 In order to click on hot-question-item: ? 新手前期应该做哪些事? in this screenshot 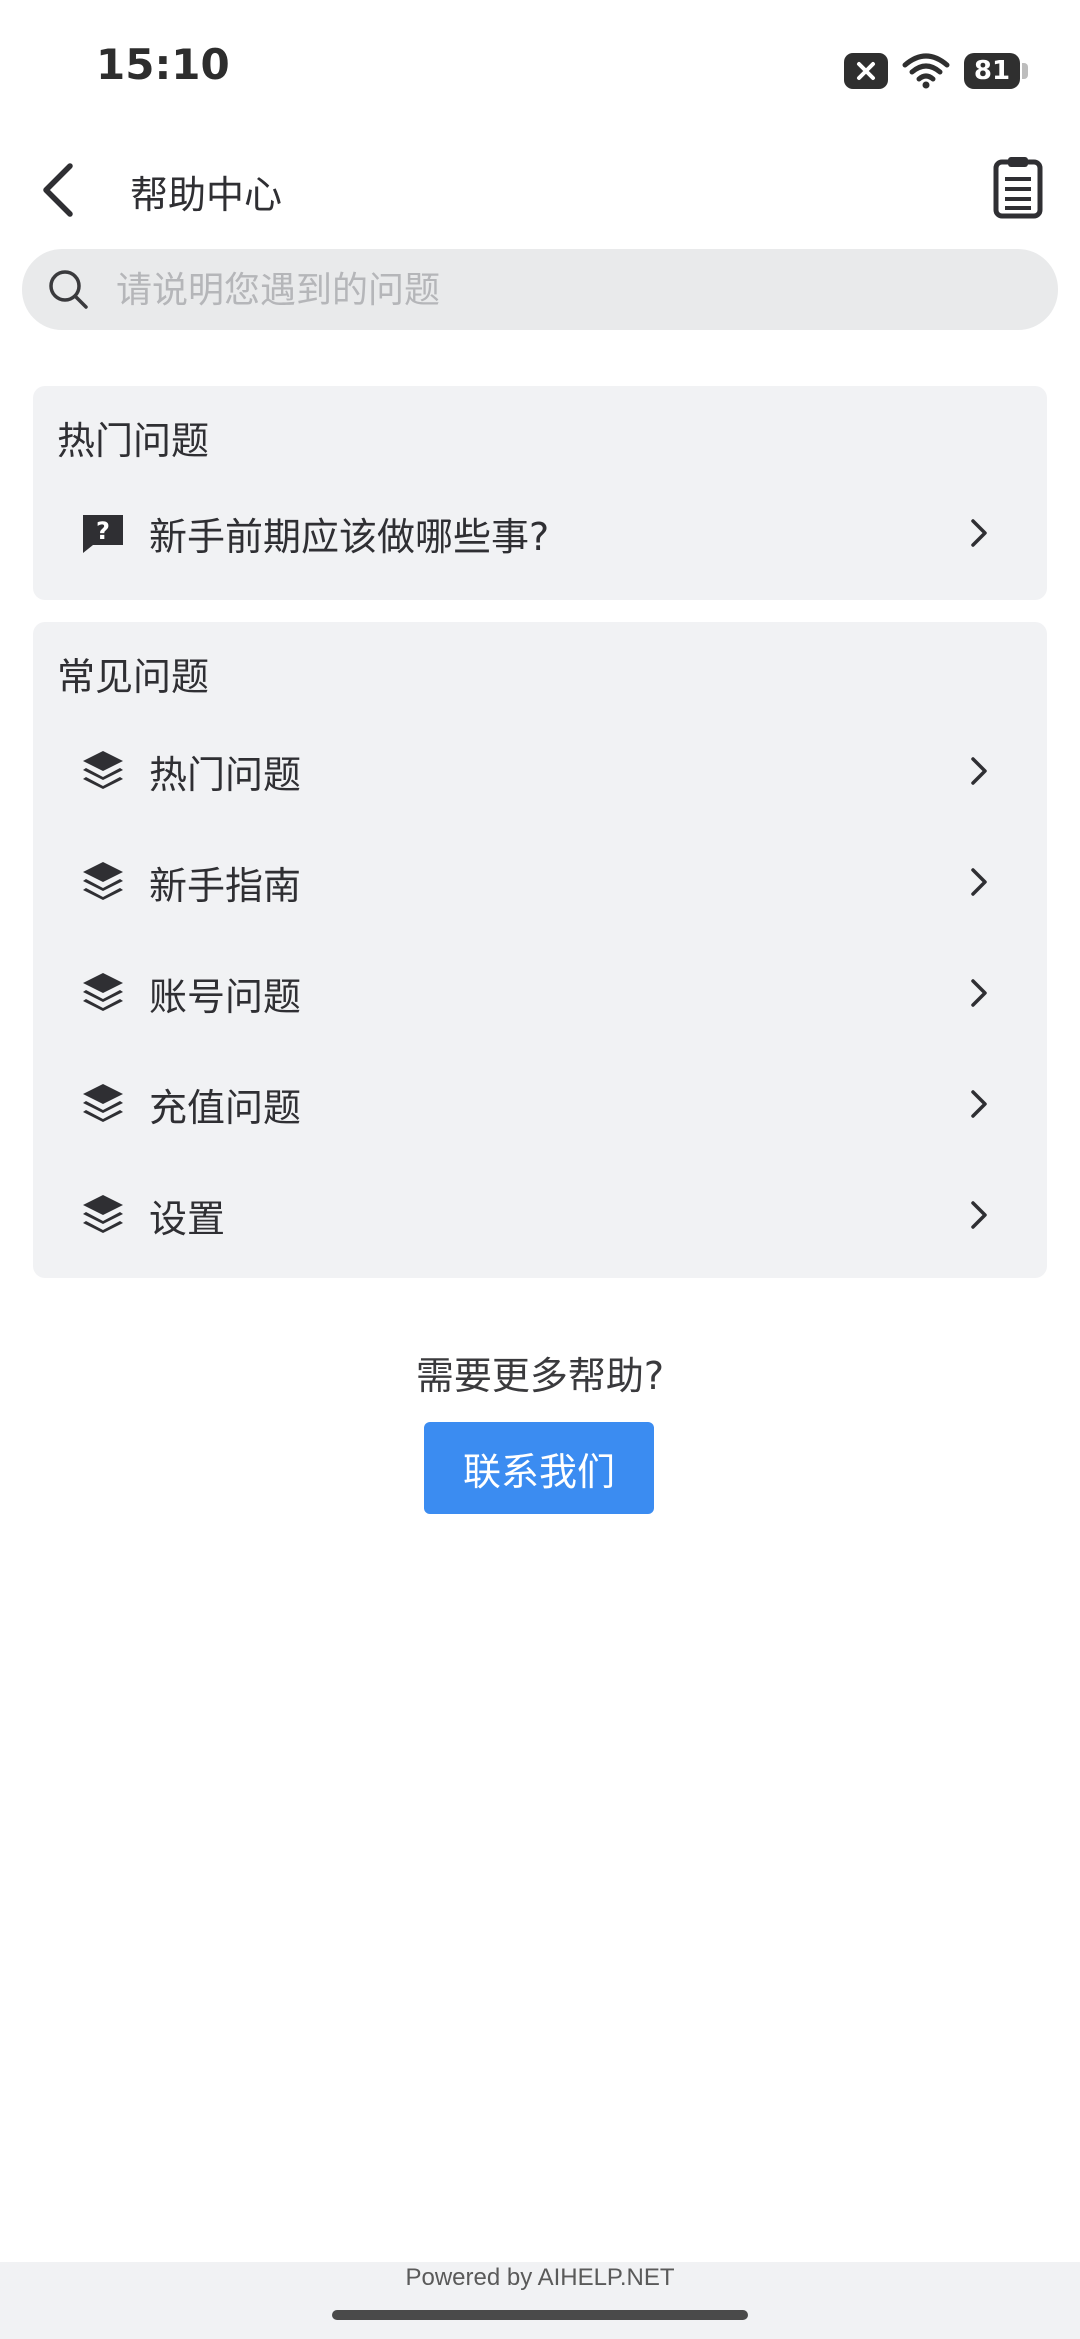, I will do `click(540, 533)`.